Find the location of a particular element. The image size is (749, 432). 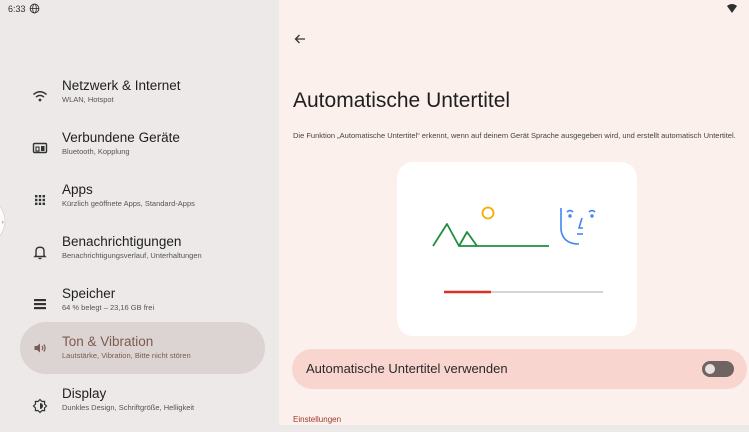

sidebar-item-label: Benachrichtigungen is located at coordinates (122, 241).